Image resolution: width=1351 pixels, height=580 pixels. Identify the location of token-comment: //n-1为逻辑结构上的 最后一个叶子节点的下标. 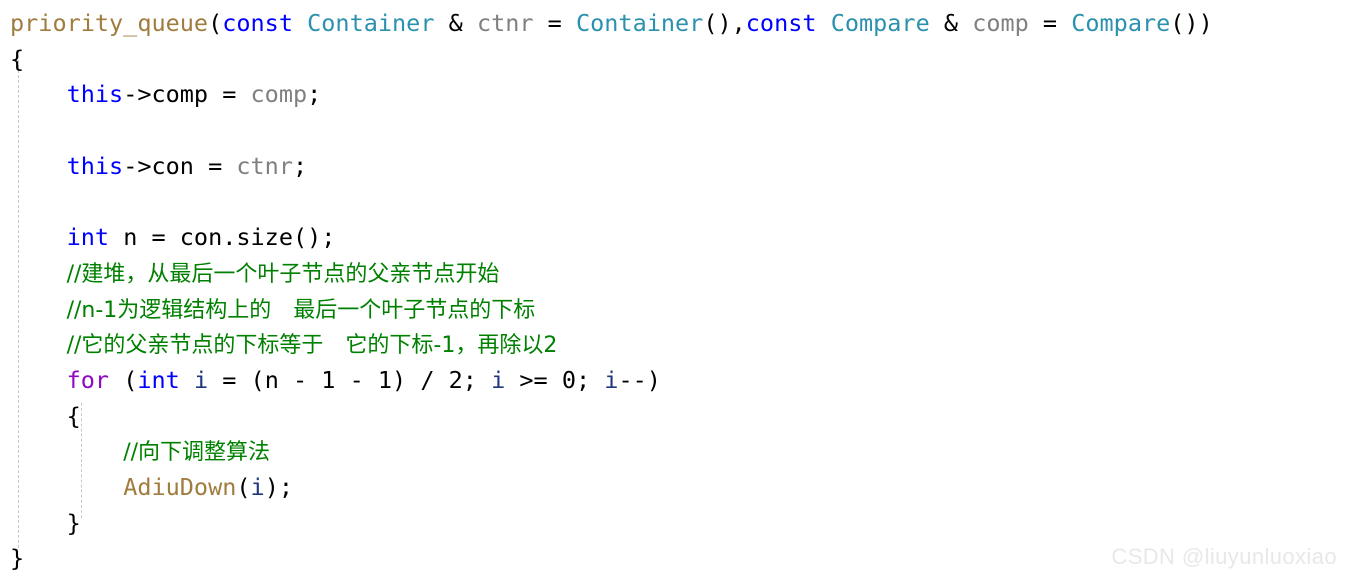
(301, 310).